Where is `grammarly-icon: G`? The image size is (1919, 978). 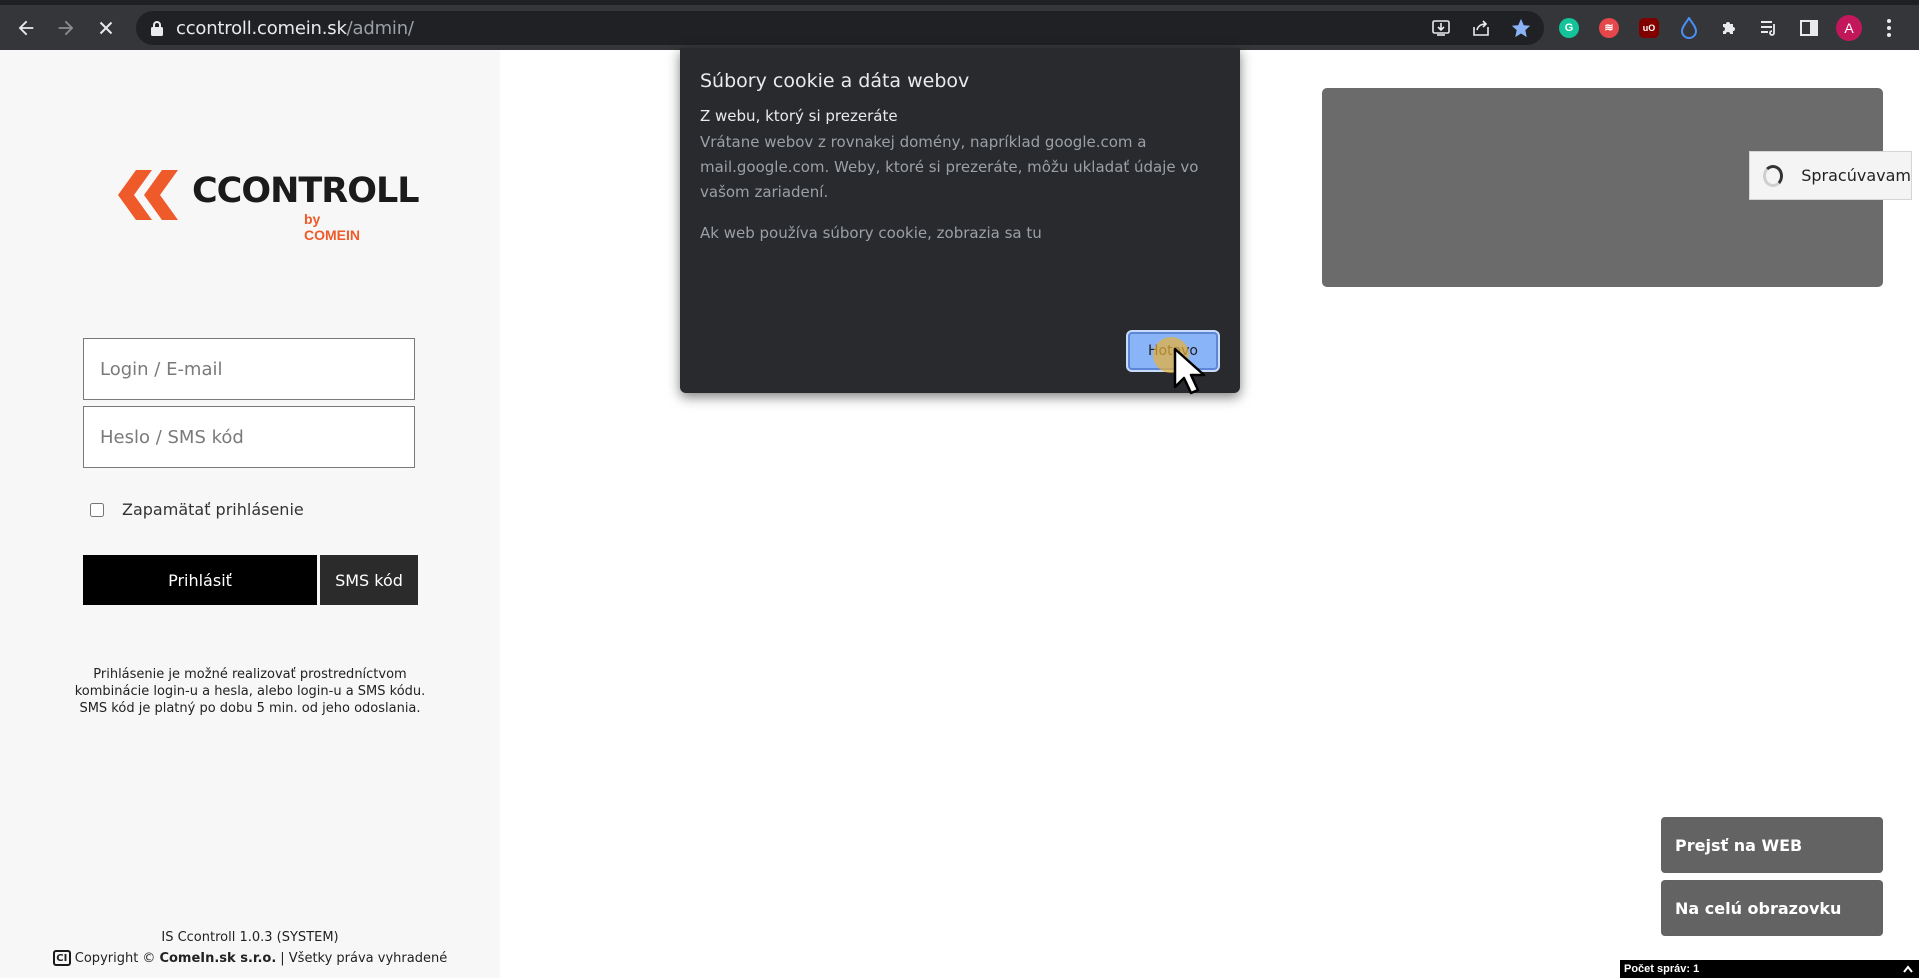 grammarly-icon: G is located at coordinates (1569, 28).